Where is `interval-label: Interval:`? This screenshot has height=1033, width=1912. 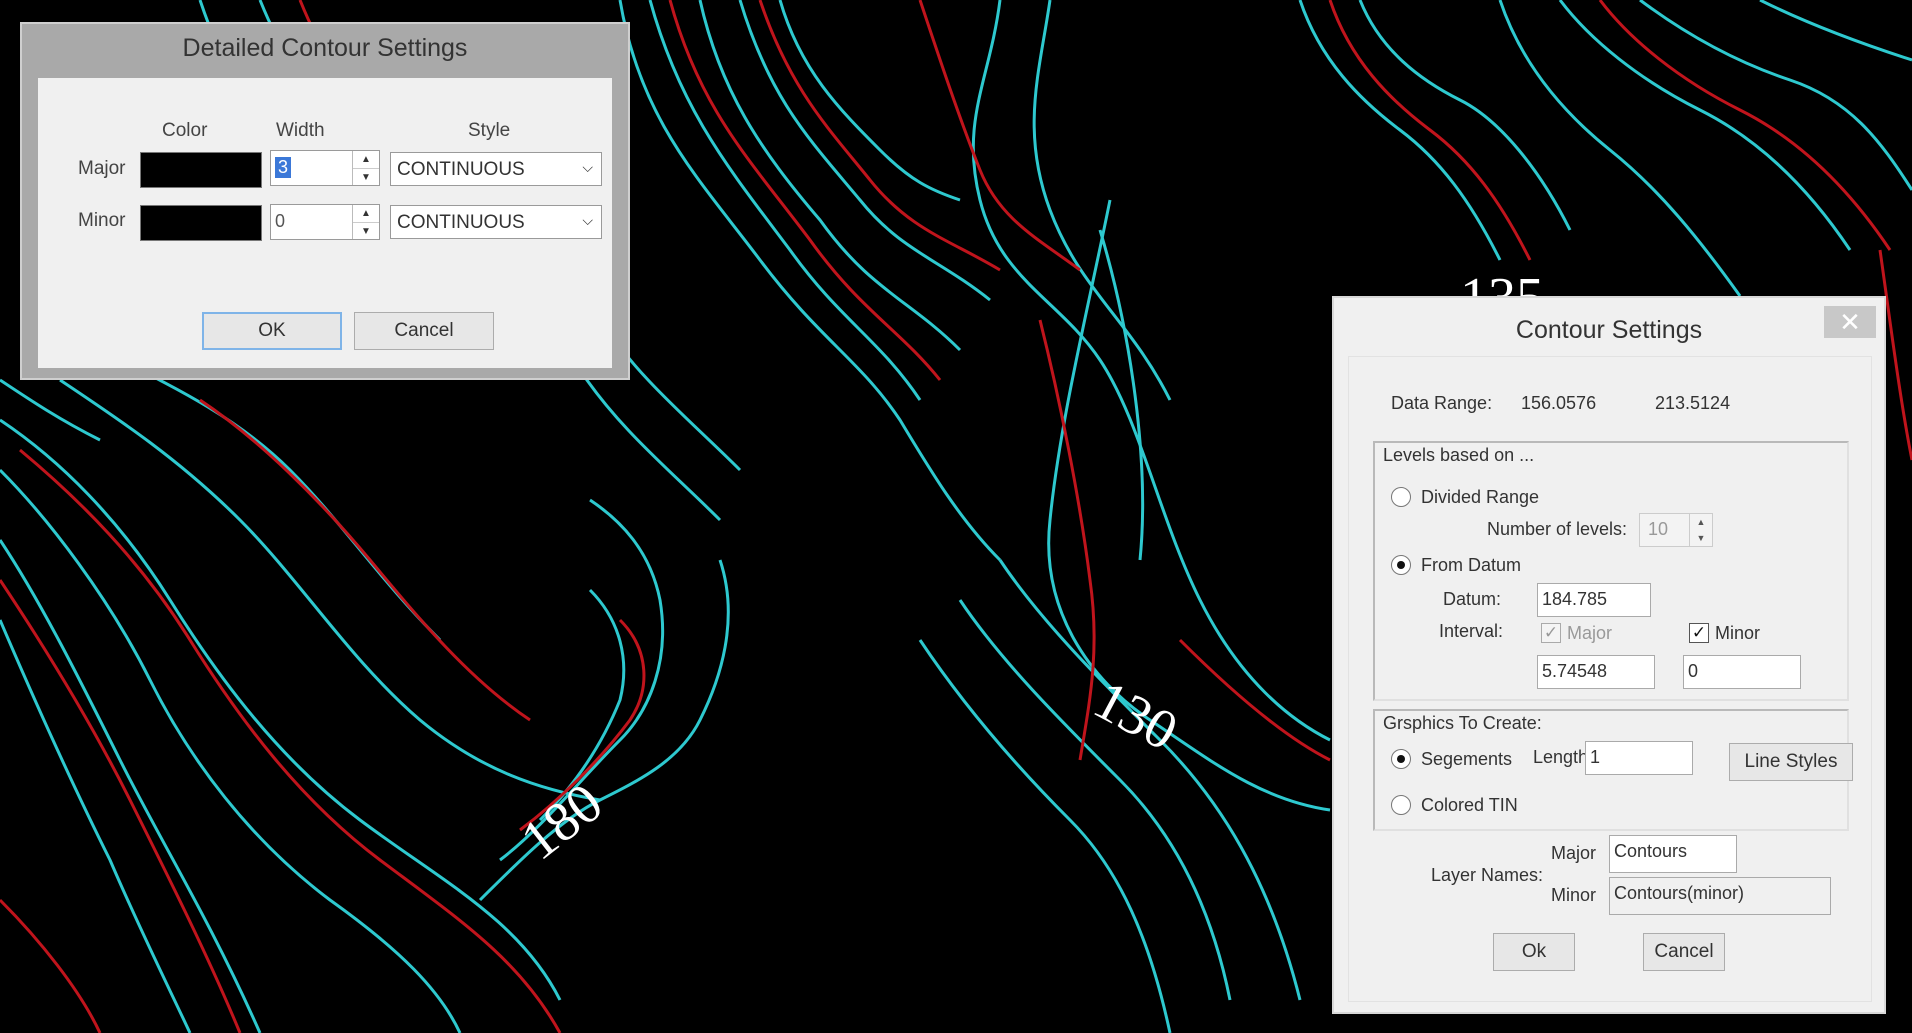
interval-label: Interval: is located at coordinates (1471, 631).